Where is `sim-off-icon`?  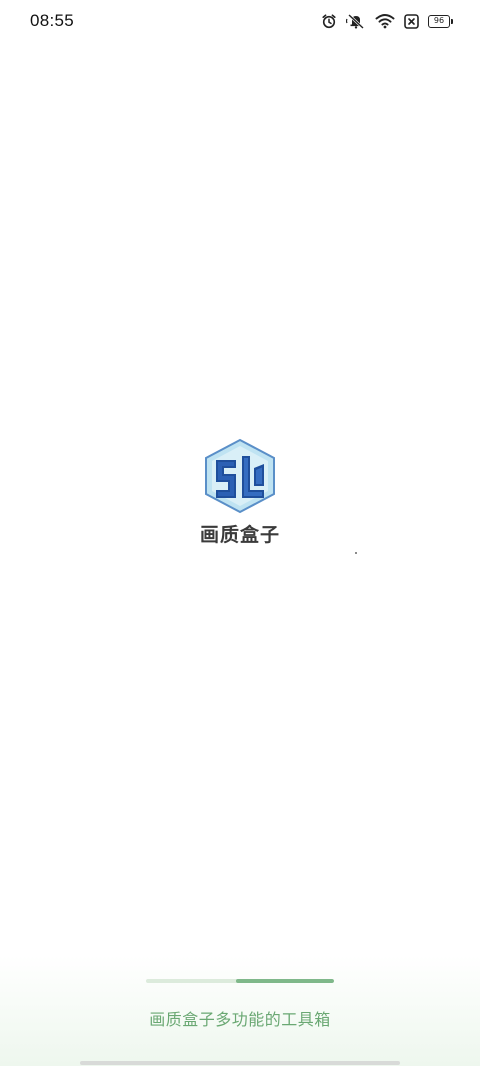
sim-off-icon is located at coordinates (411, 21).